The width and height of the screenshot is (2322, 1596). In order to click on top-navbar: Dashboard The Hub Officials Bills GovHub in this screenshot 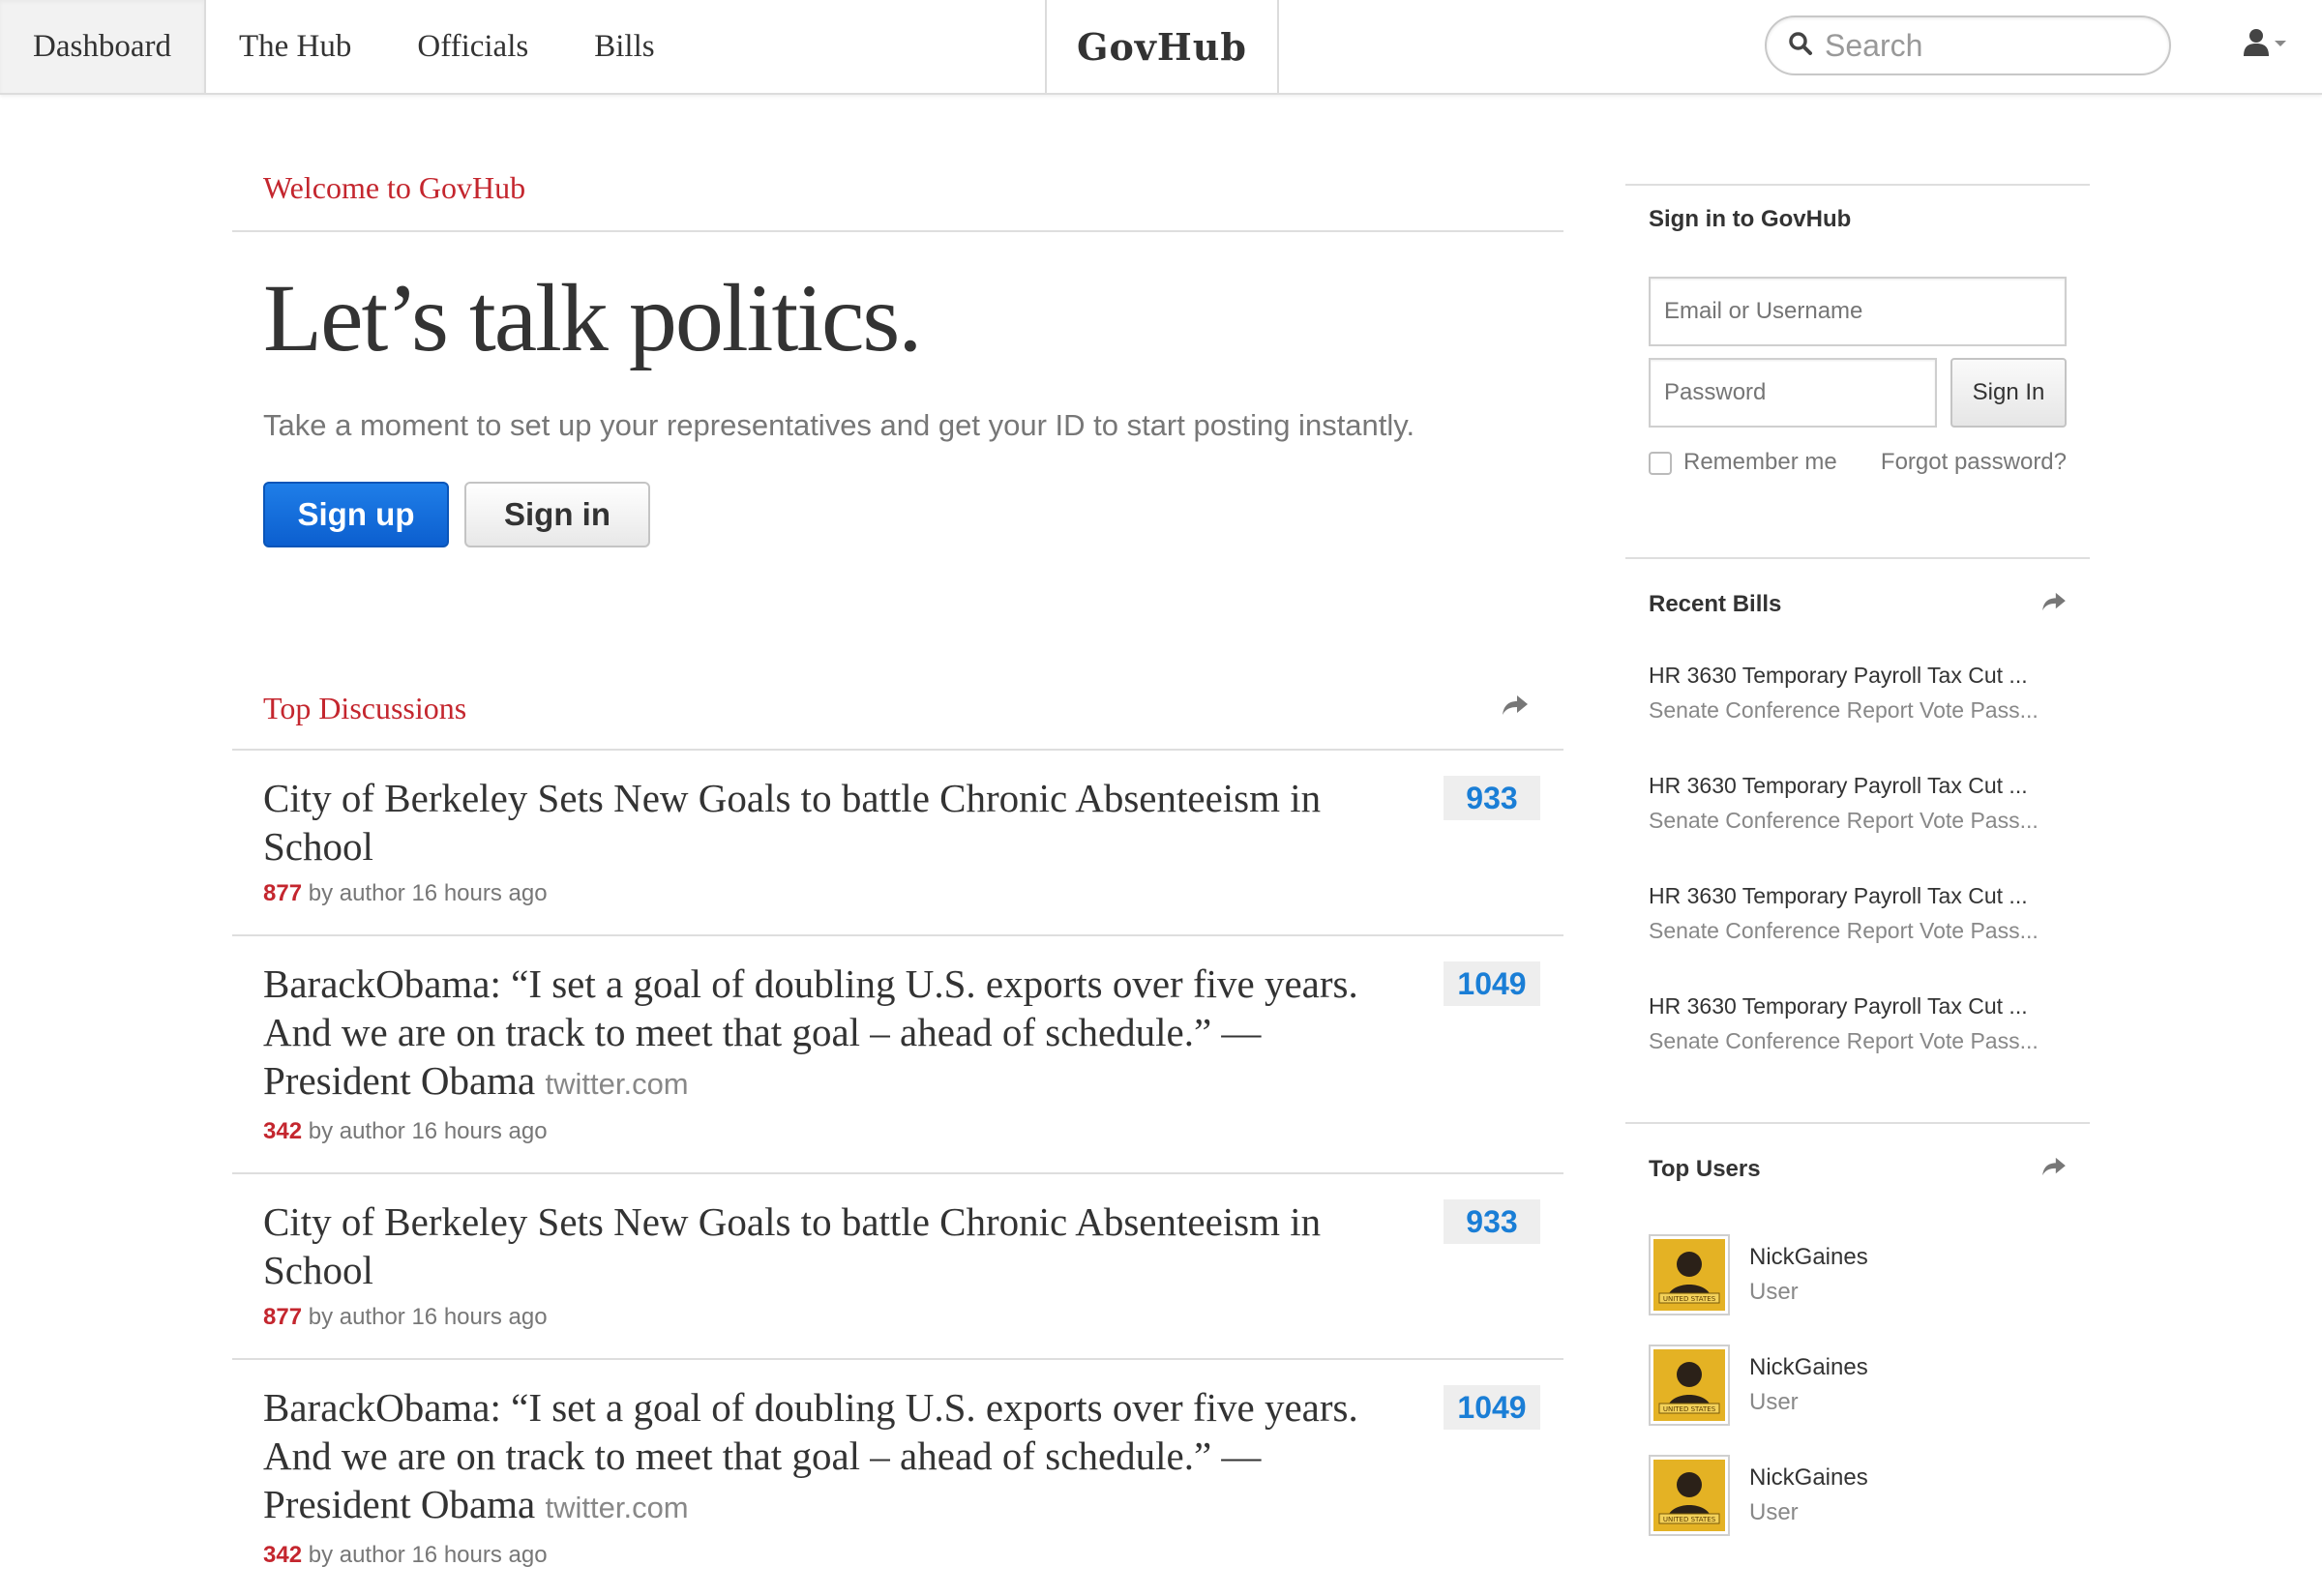, I will do `click(1161, 47)`.